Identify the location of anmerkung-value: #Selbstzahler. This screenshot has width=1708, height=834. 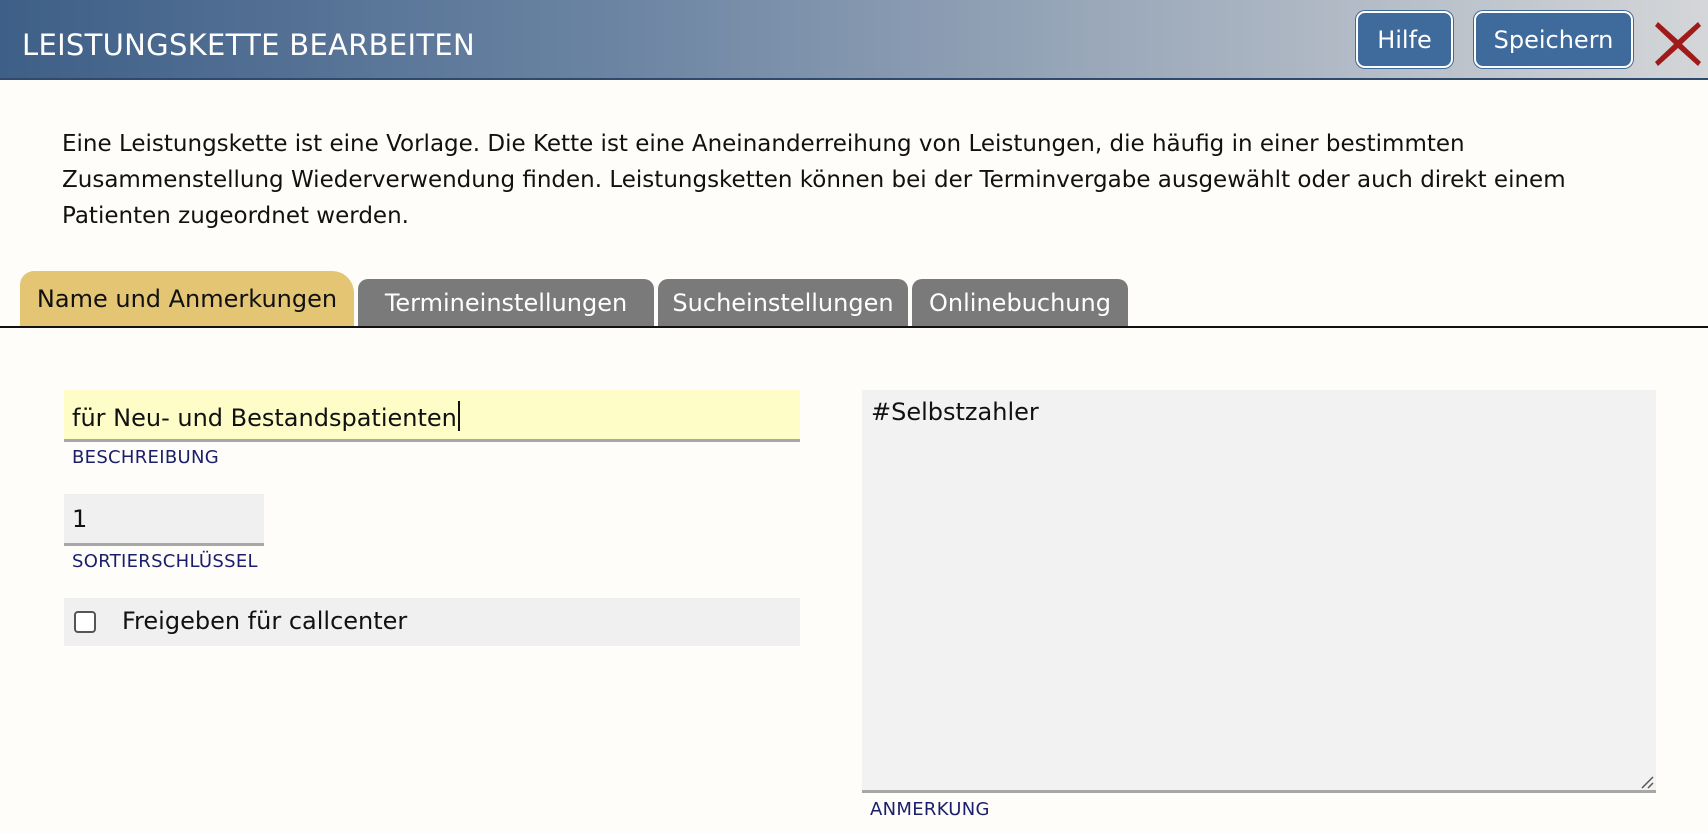
(955, 412).